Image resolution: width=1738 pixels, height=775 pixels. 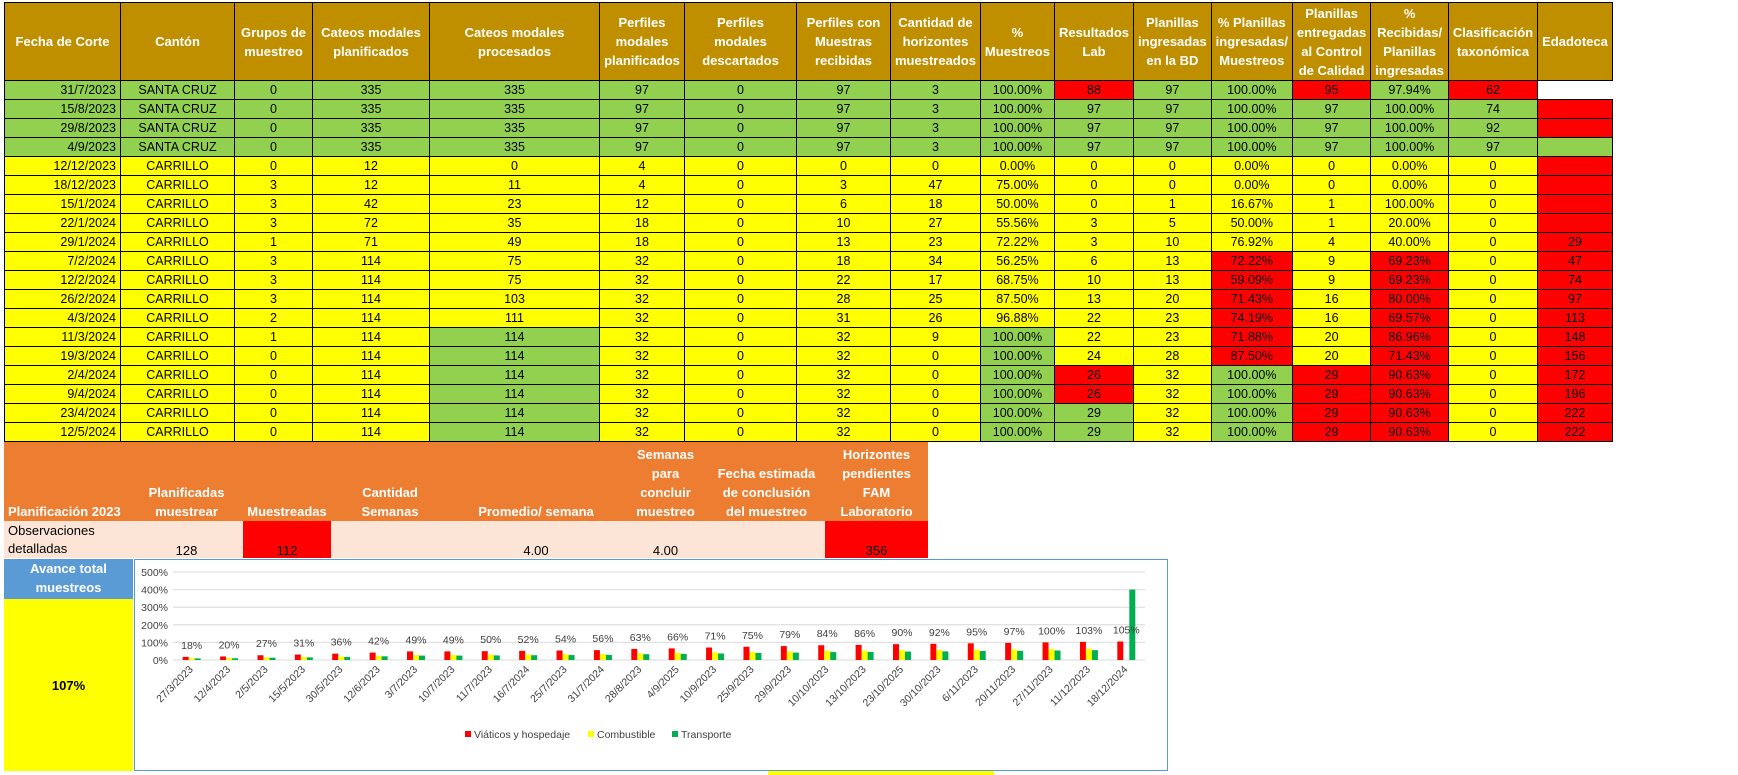 I want to click on table-cell: 12/5/2024, so click(x=62, y=432).